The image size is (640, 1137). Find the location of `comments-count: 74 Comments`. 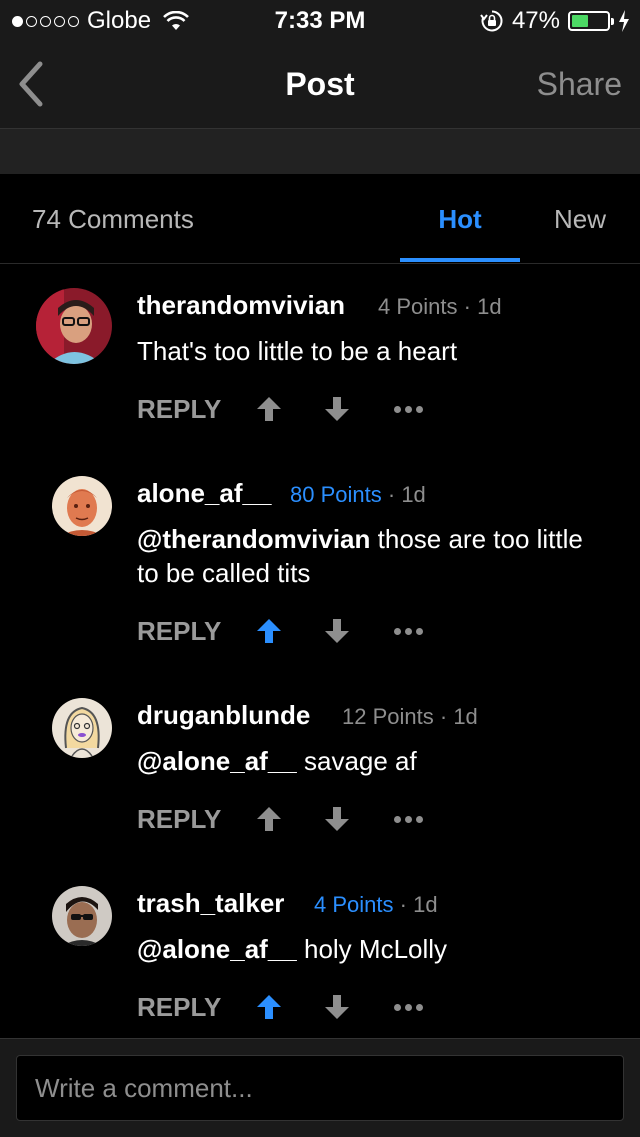

comments-count: 74 Comments is located at coordinates (113, 219).